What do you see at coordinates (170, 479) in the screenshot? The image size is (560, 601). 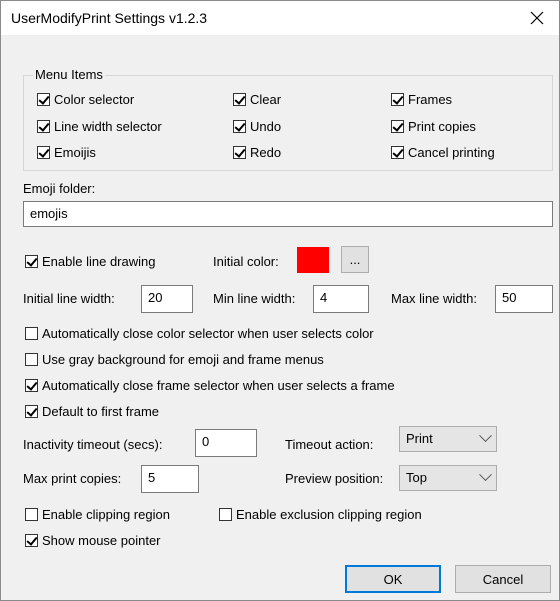 I see `max-print-copies-input: 5` at bounding box center [170, 479].